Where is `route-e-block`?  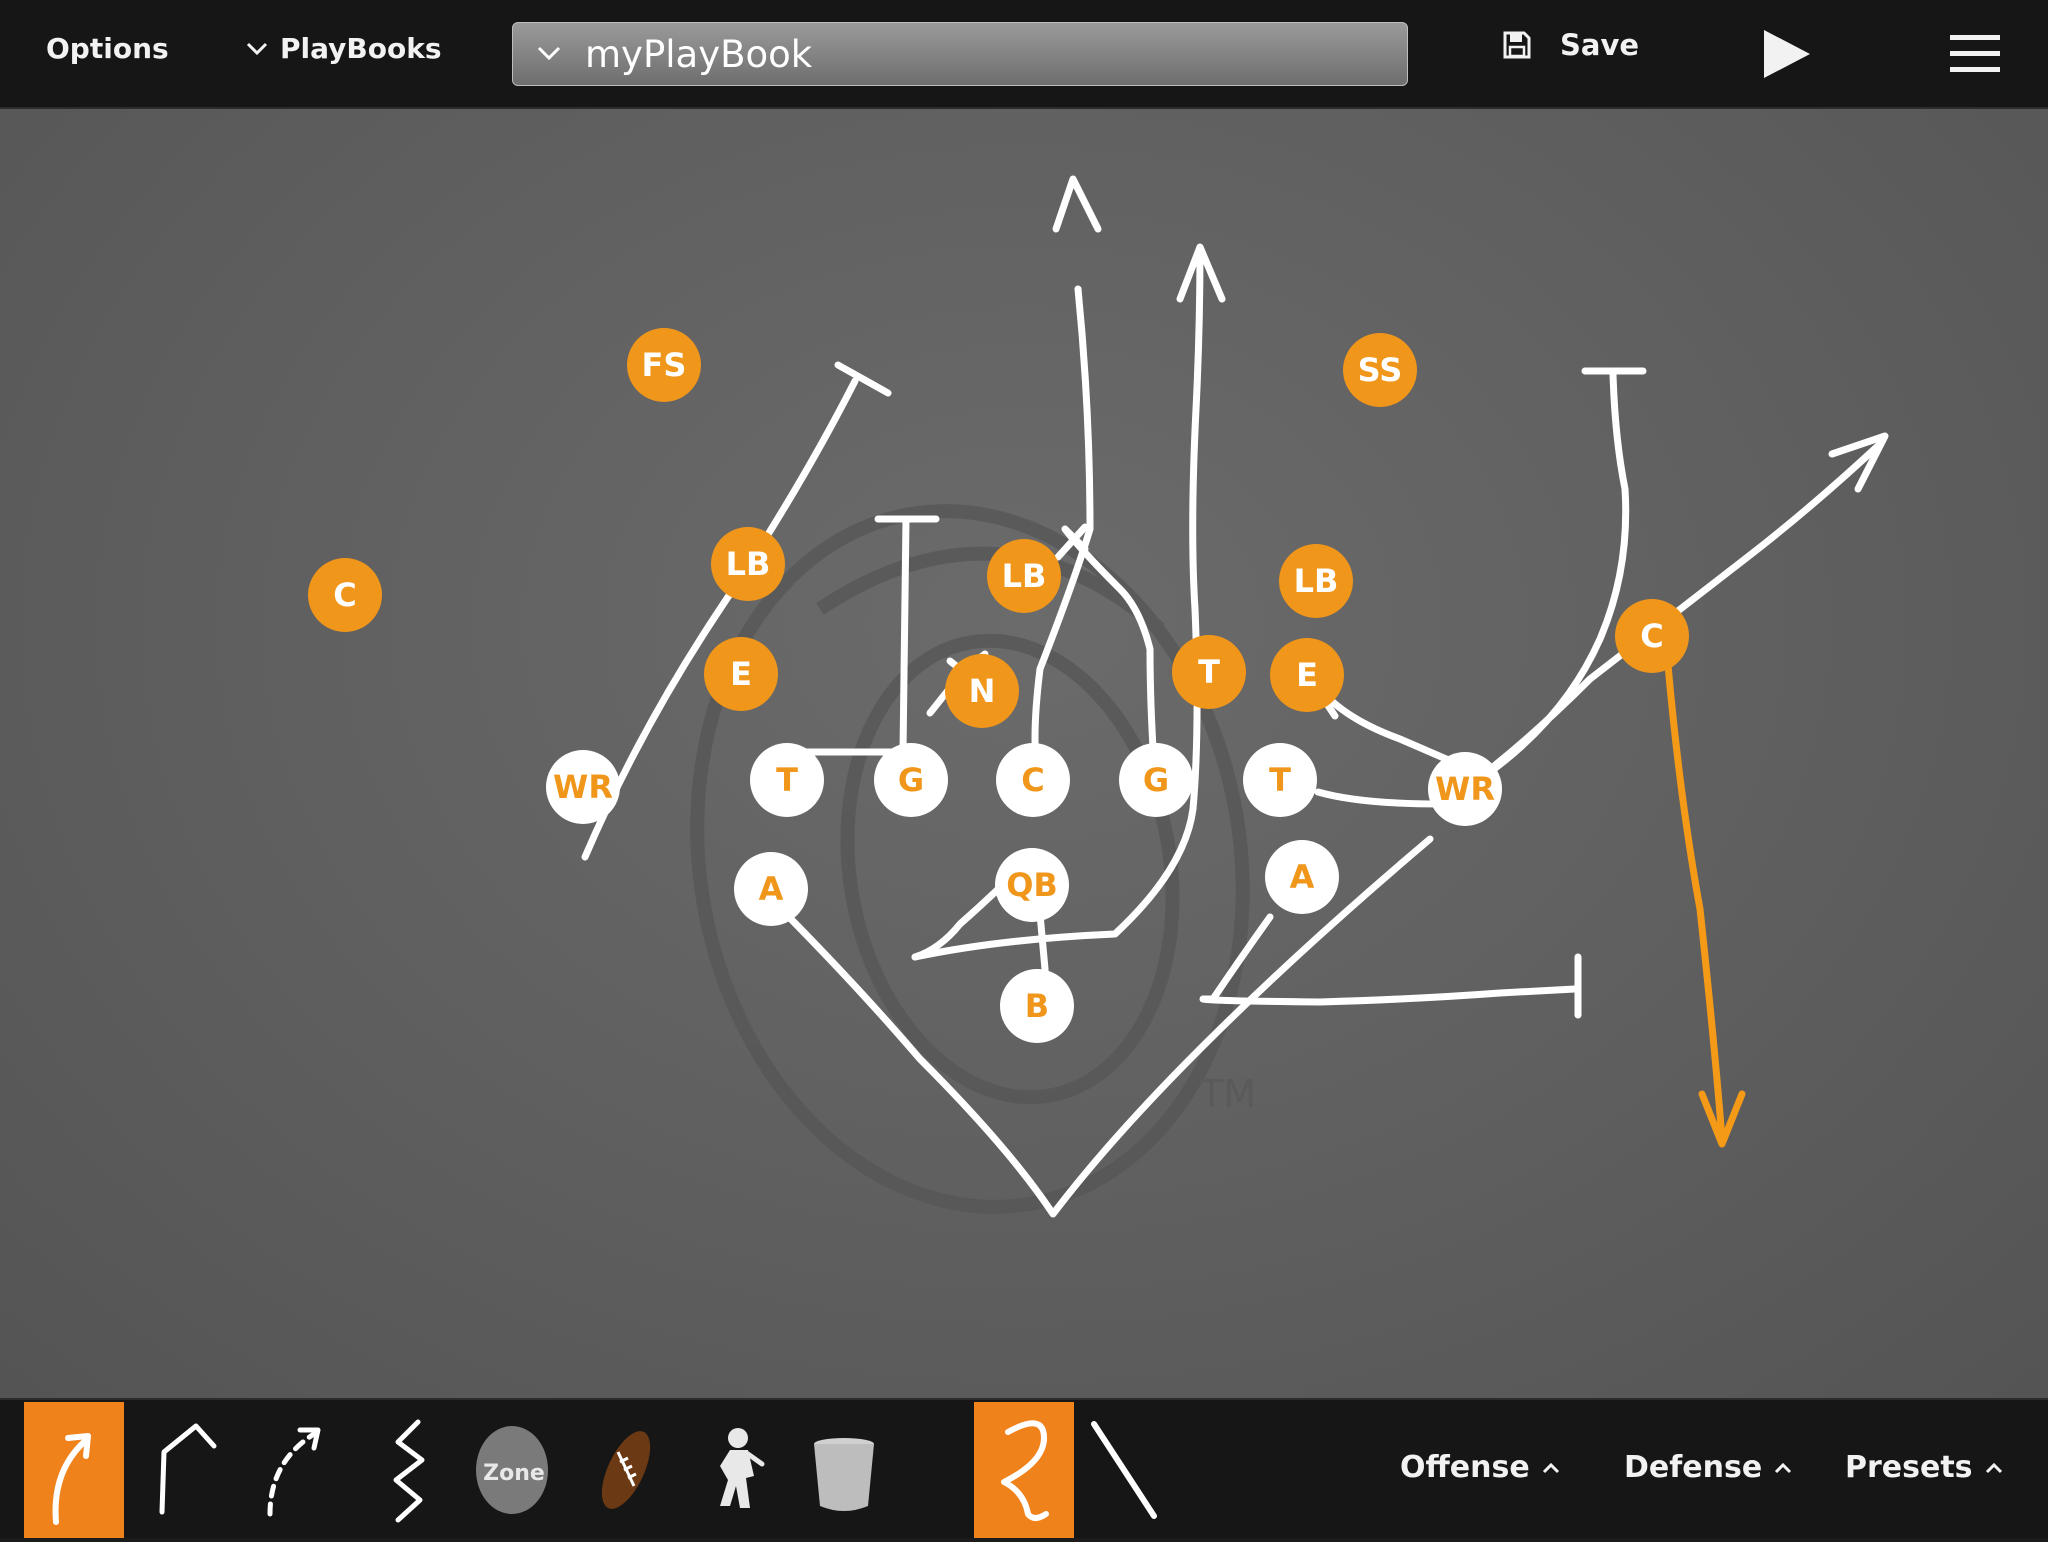
route-e-block is located at coordinates (1390, 727).